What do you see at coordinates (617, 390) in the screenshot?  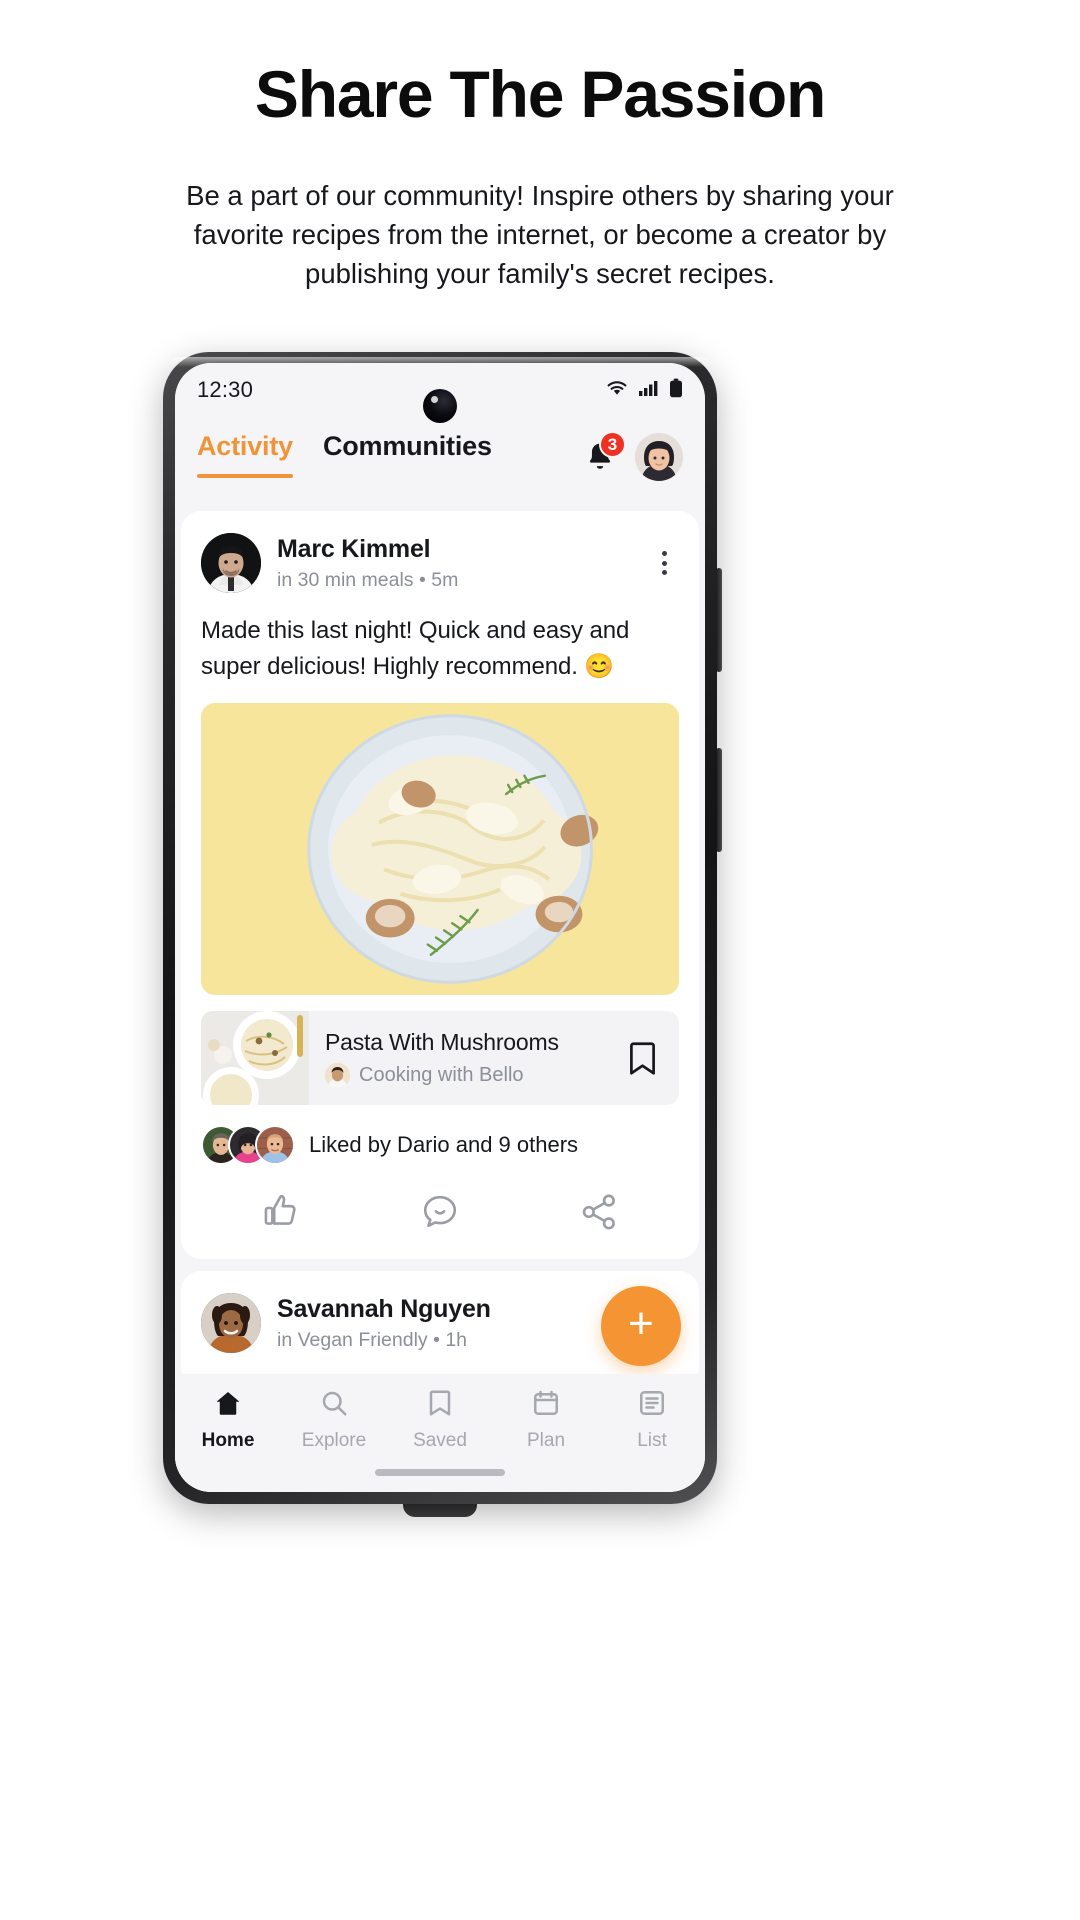 I see `wifi-icon` at bounding box center [617, 390].